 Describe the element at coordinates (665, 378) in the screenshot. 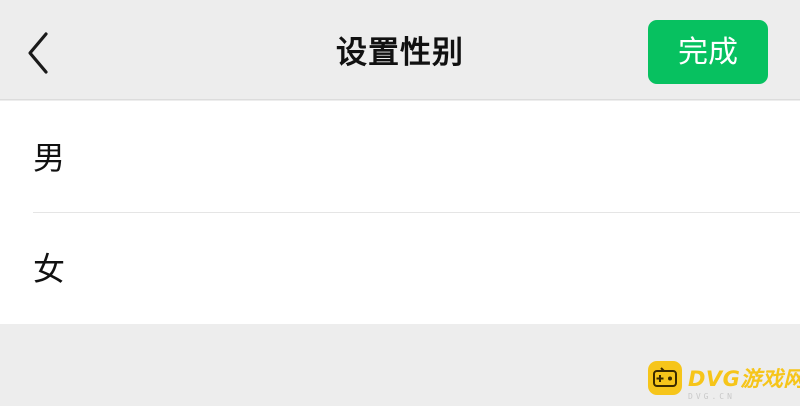

I see `gamepad-icon` at that location.